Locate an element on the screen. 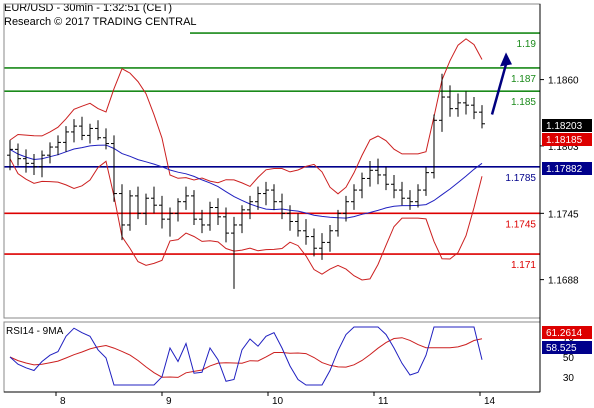 The height and width of the screenshot is (408, 594). rsi-panel: RSI14 - 9MA is located at coordinates (244, 356).